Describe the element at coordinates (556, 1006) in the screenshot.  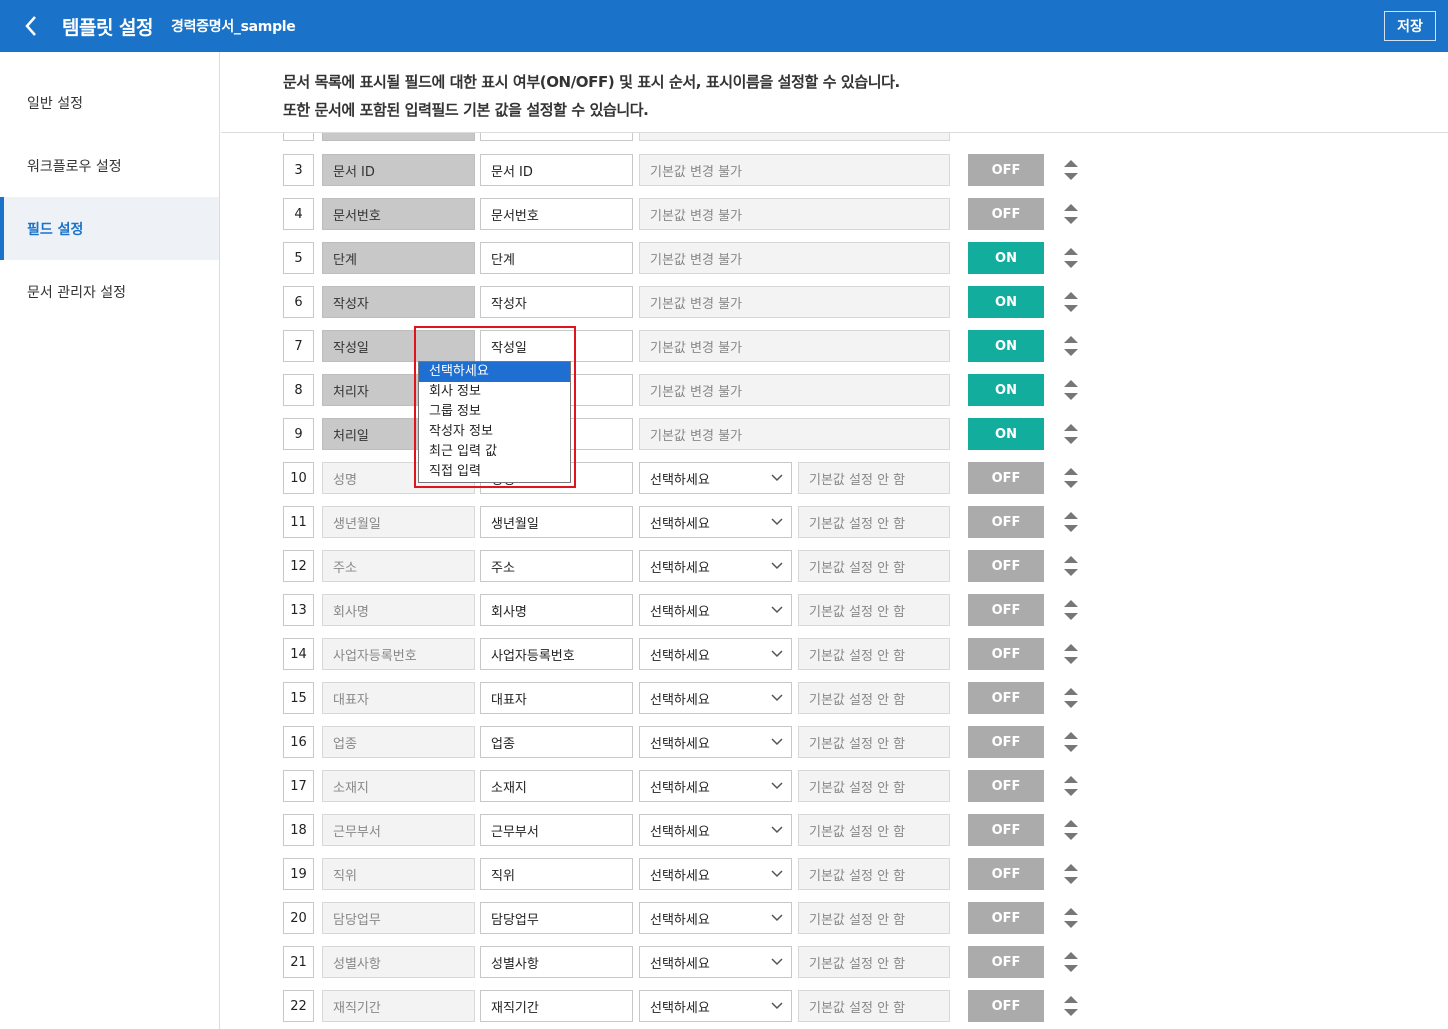
I see `field-display-name: 재직기간` at that location.